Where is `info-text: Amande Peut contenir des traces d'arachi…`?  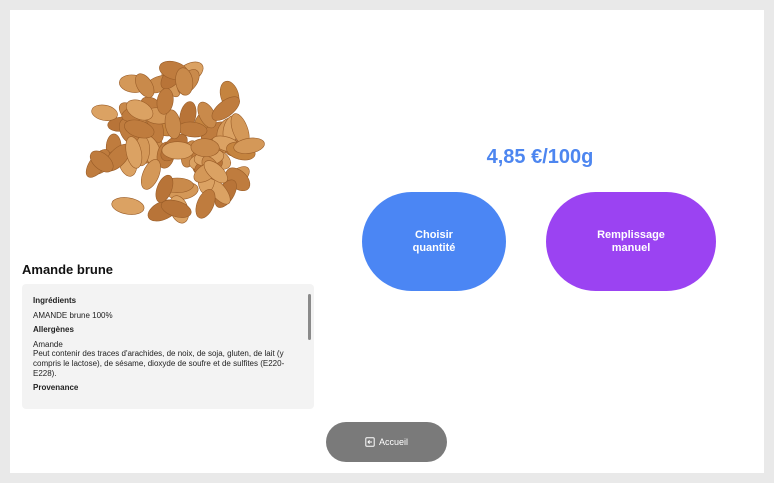 info-text: Amande Peut contenir des traces d'arachi… is located at coordinates (159, 358).